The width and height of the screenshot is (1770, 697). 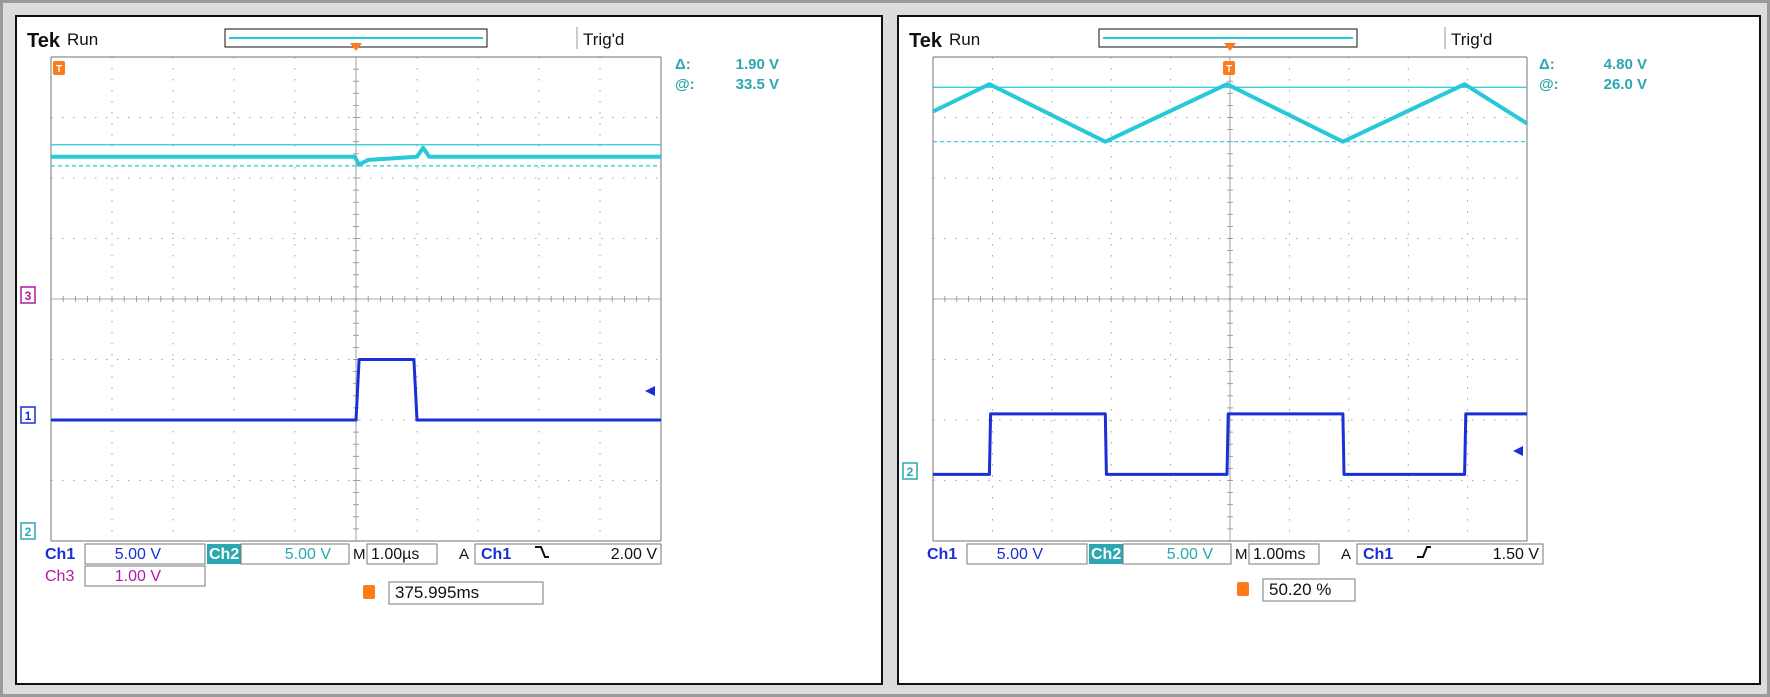 What do you see at coordinates (28, 296) in the screenshot?
I see `channel-marker-label: 3` at bounding box center [28, 296].